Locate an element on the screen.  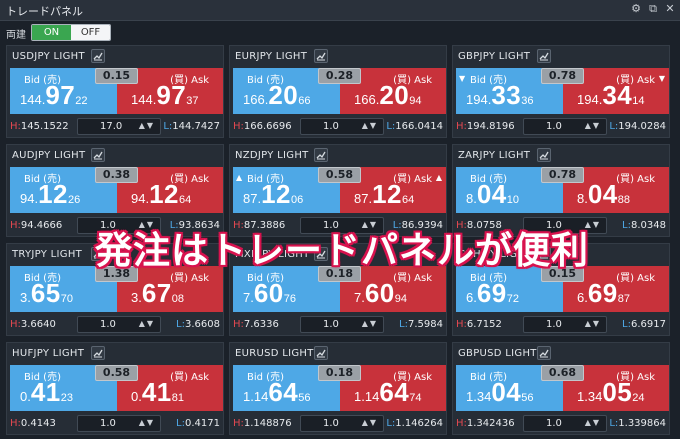
spread-badge: 1.38 is located at coordinates (116, 274).